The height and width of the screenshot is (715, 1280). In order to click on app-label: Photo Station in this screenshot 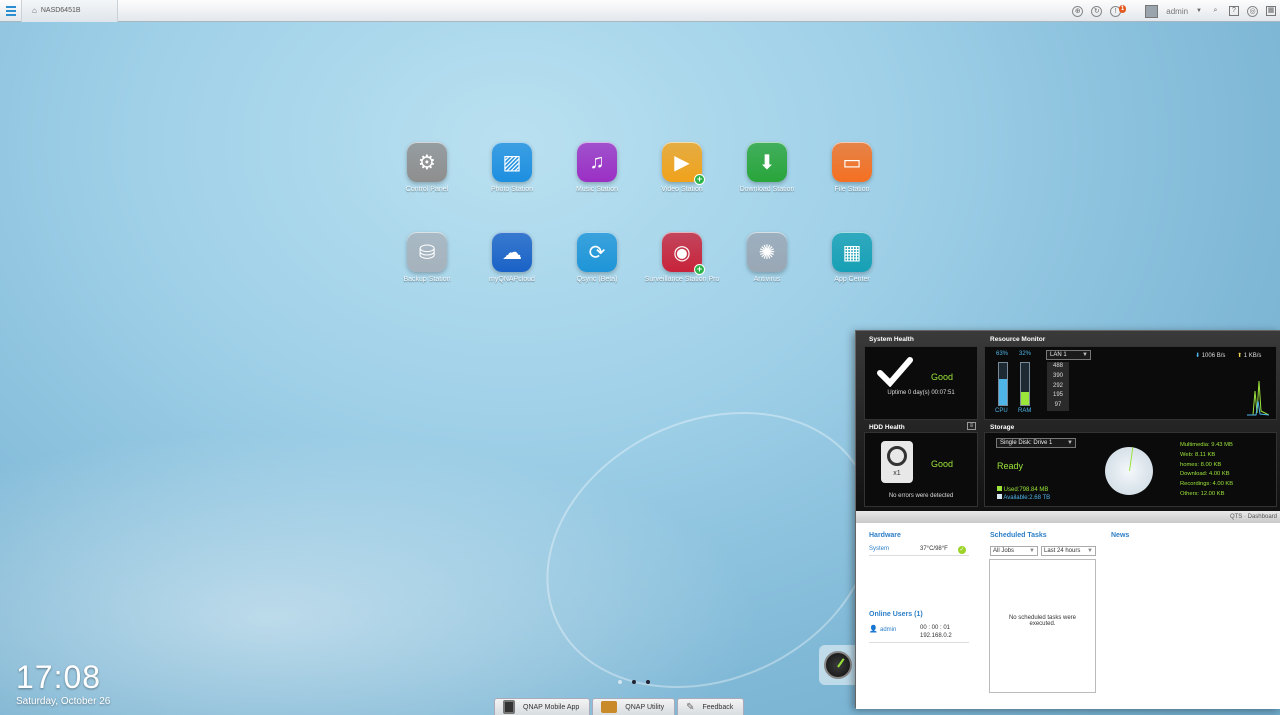, I will do `click(512, 189)`.